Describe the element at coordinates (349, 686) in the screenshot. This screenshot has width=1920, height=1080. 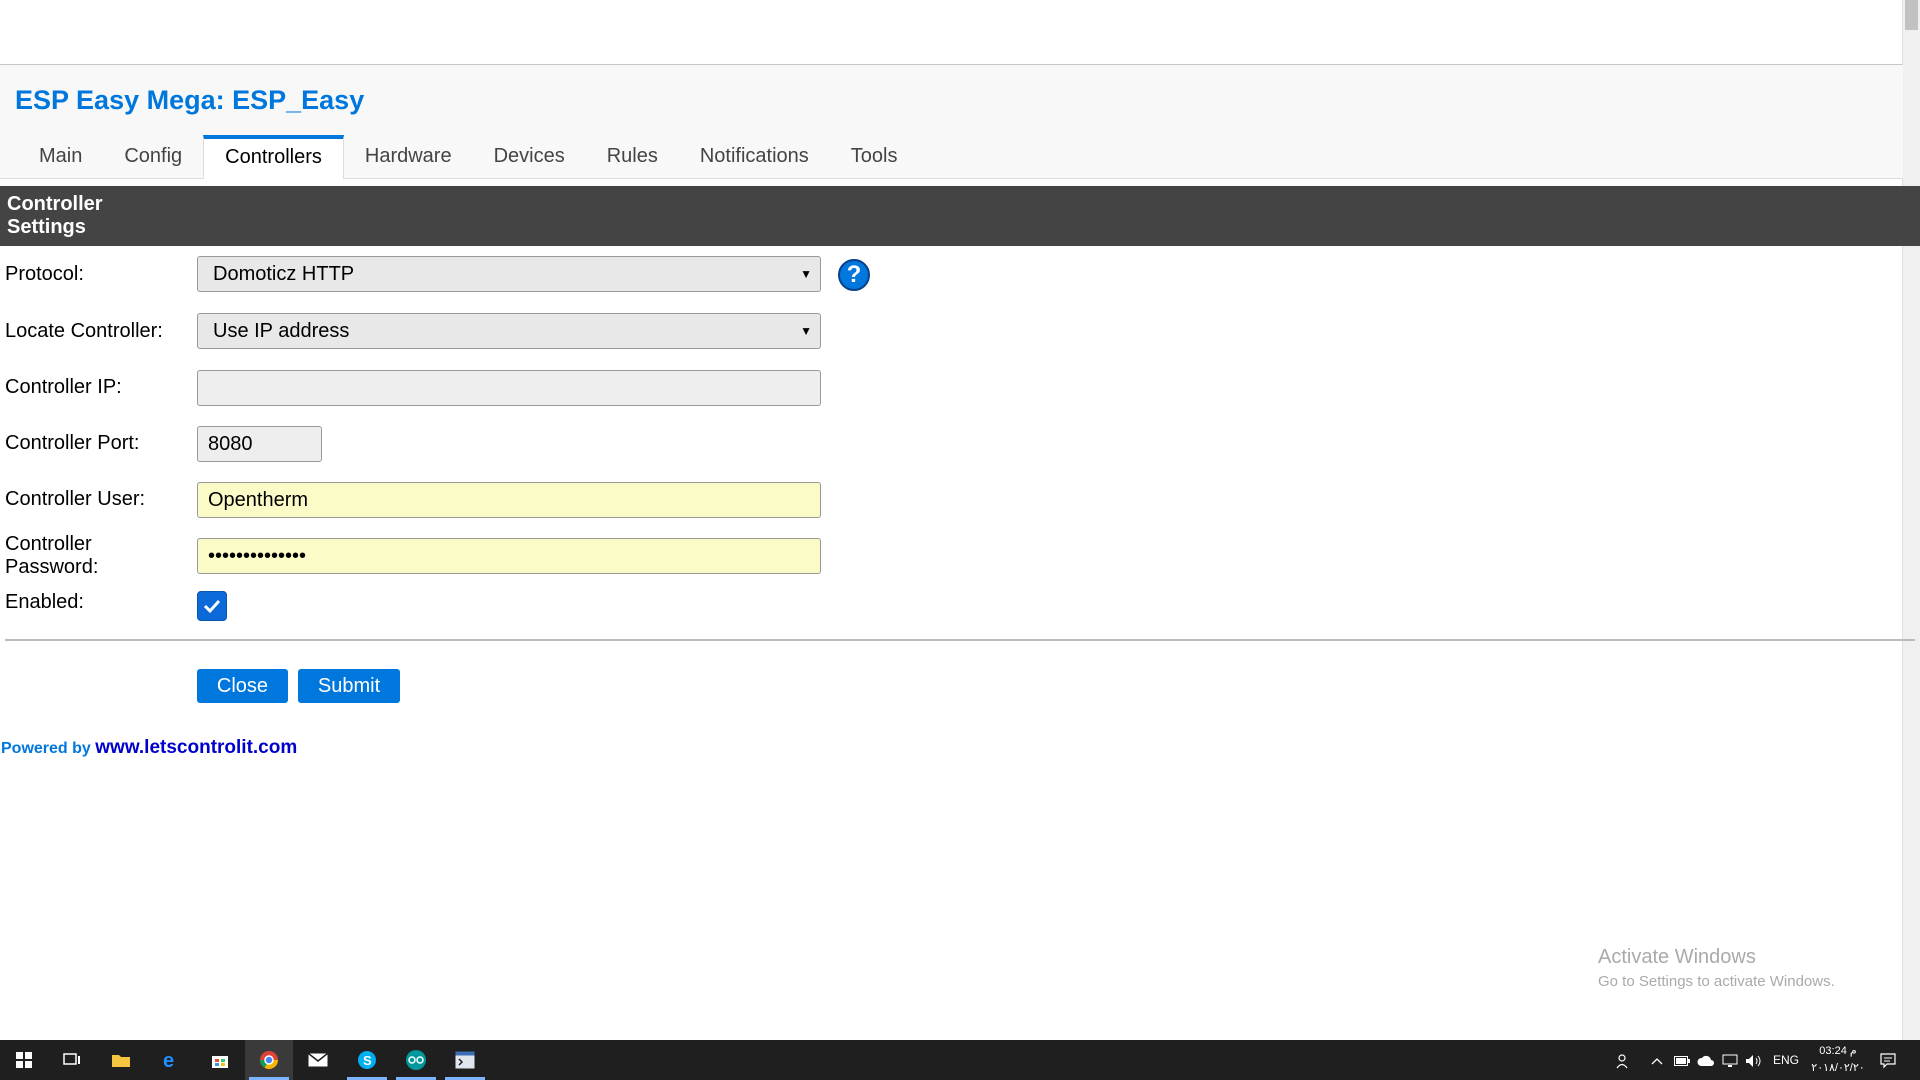
I see `submit-button: Submit` at that location.